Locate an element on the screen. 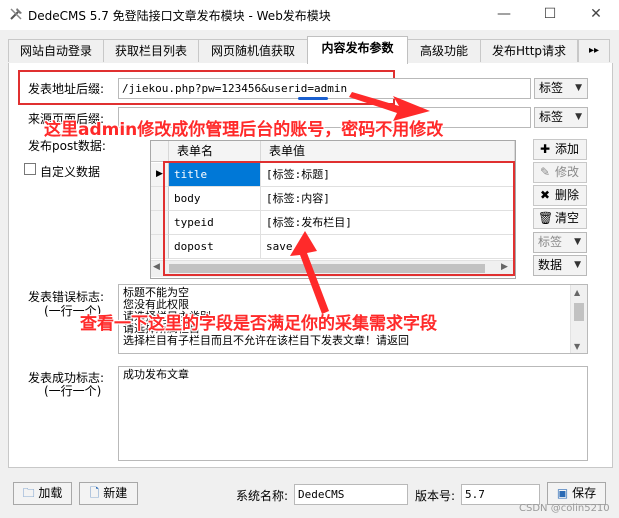 The height and width of the screenshot is (518, 619). new-button: 🗋 新建 is located at coordinates (108, 493).